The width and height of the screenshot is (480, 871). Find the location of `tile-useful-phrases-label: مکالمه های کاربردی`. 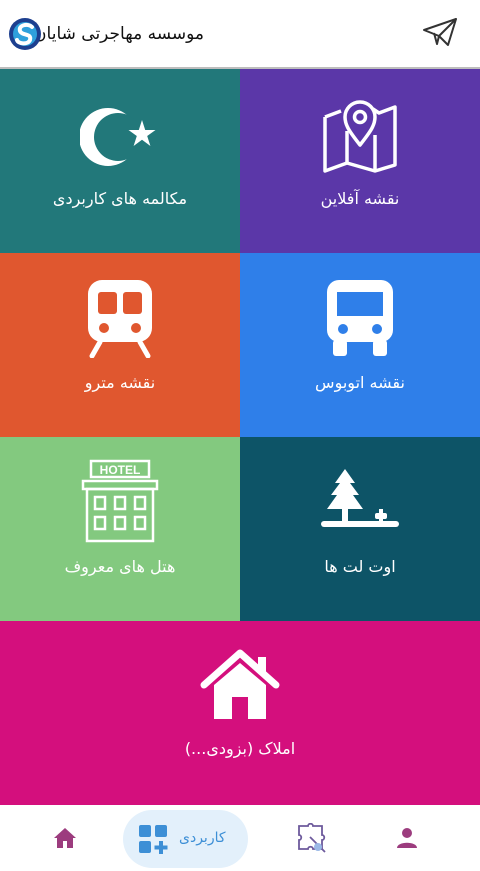

tile-useful-phrases-label: مکالمه های کاربردی is located at coordinates (120, 198).